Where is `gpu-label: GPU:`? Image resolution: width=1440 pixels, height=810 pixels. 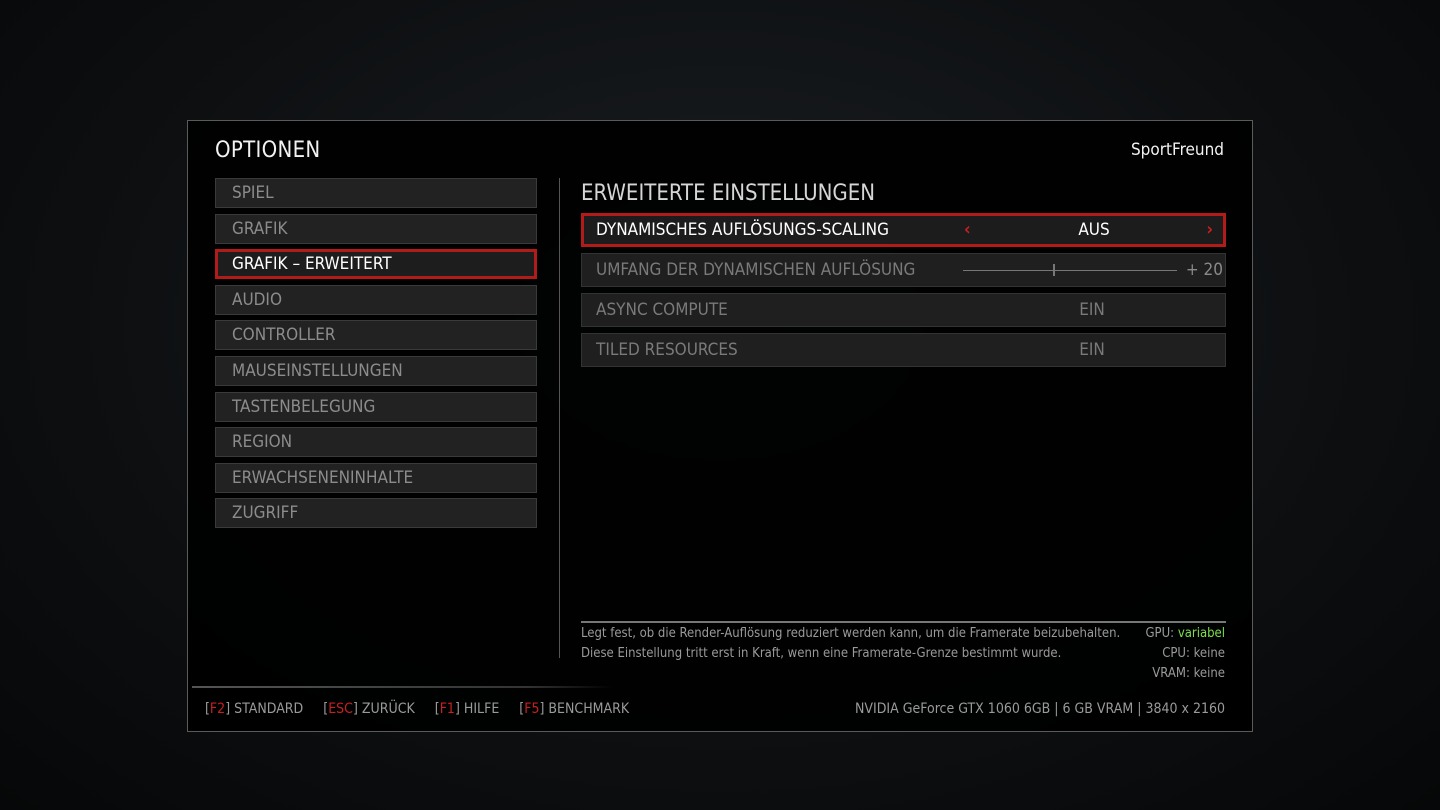
gpu-label: GPU: is located at coordinates (1160, 633).